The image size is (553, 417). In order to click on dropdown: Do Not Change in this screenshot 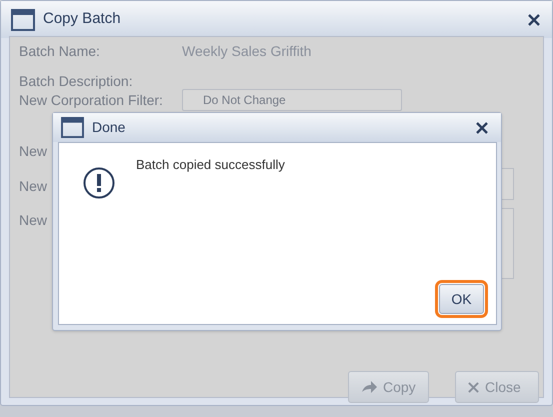, I will do `click(292, 100)`.